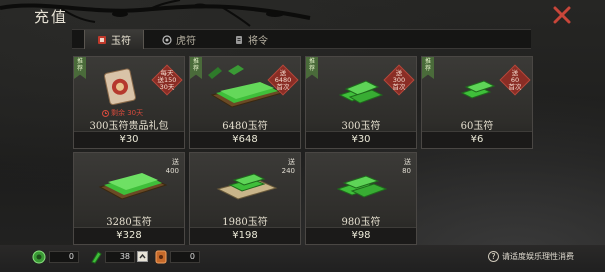 The image size is (605, 272). I want to click on product-card: 推荐 送 300 首次 300玉符 ¥30, so click(361, 102).